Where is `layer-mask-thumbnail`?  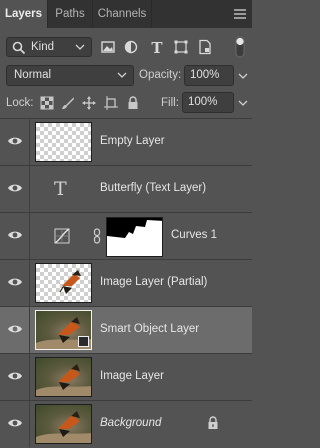 layer-mask-thumbnail is located at coordinates (134, 237).